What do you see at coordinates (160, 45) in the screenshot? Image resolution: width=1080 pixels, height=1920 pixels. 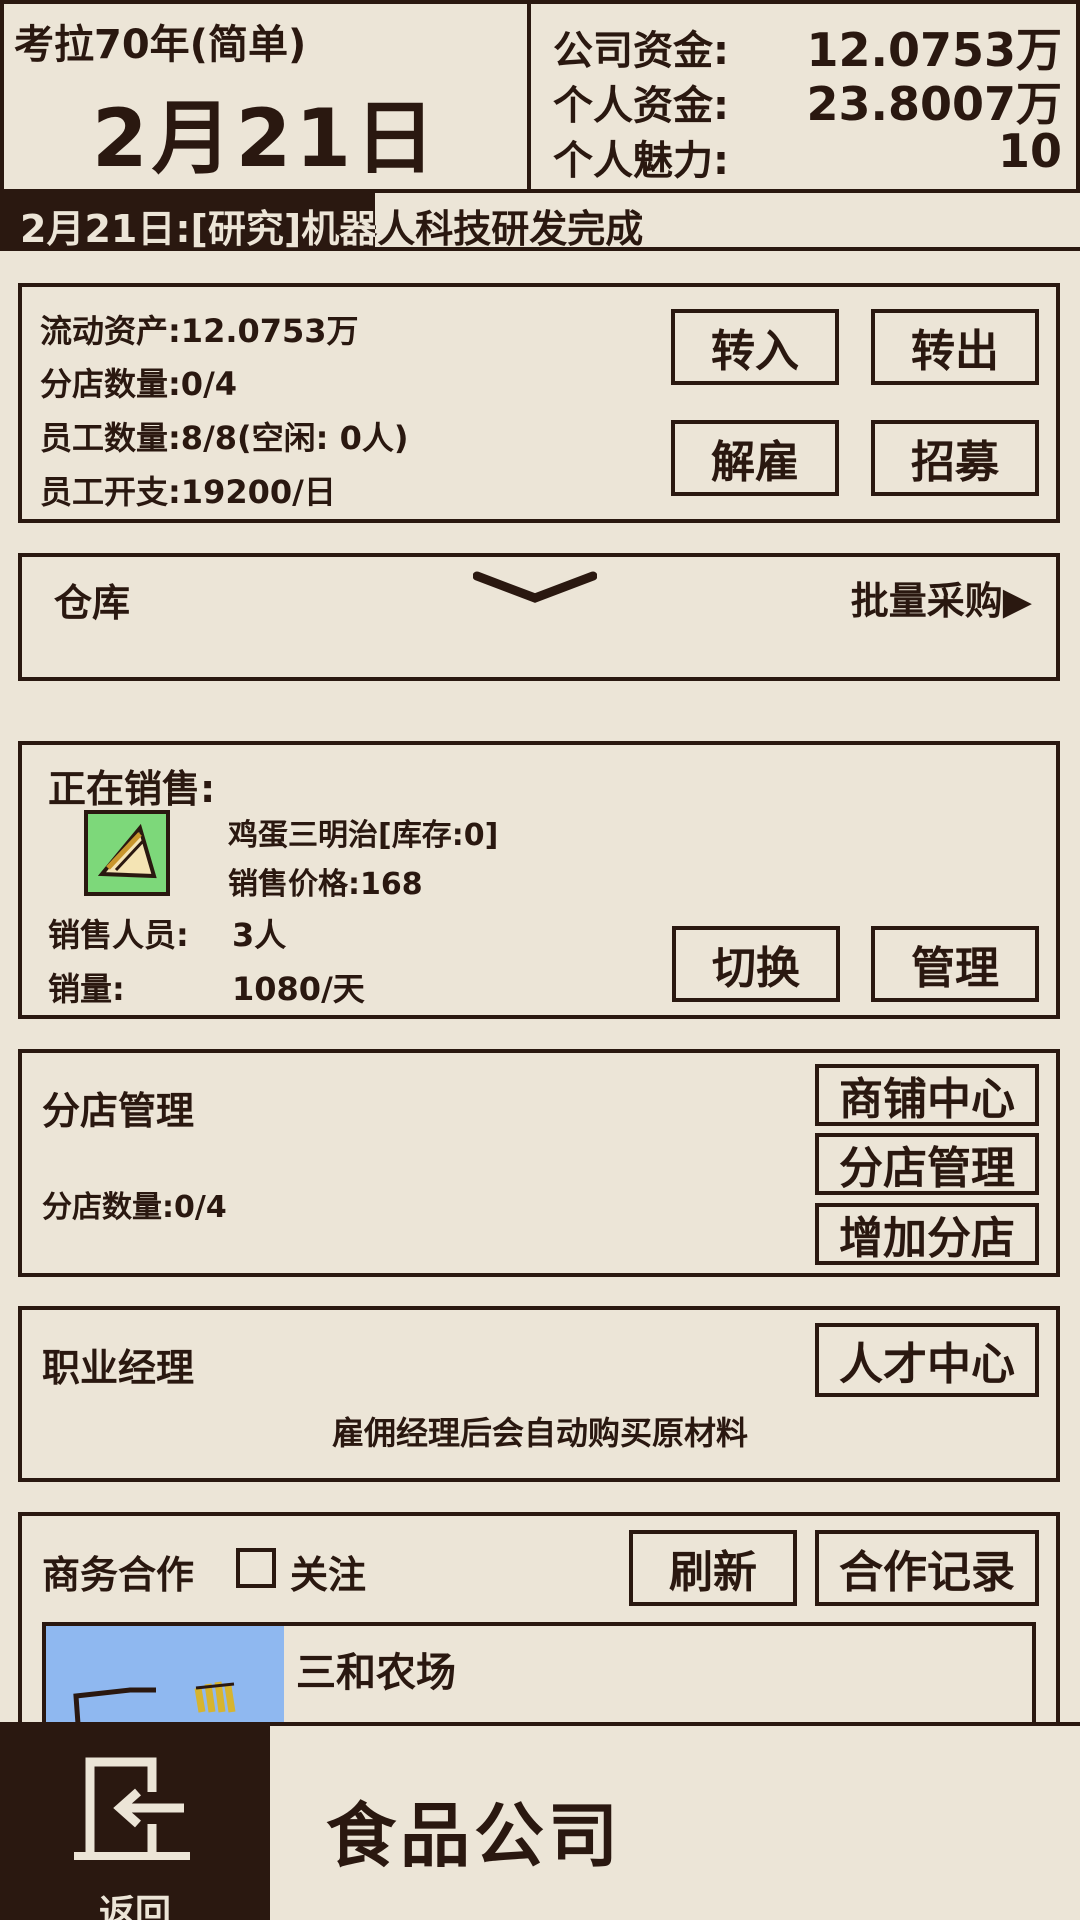 I see `game-title: 考拉70年(简单)` at bounding box center [160, 45].